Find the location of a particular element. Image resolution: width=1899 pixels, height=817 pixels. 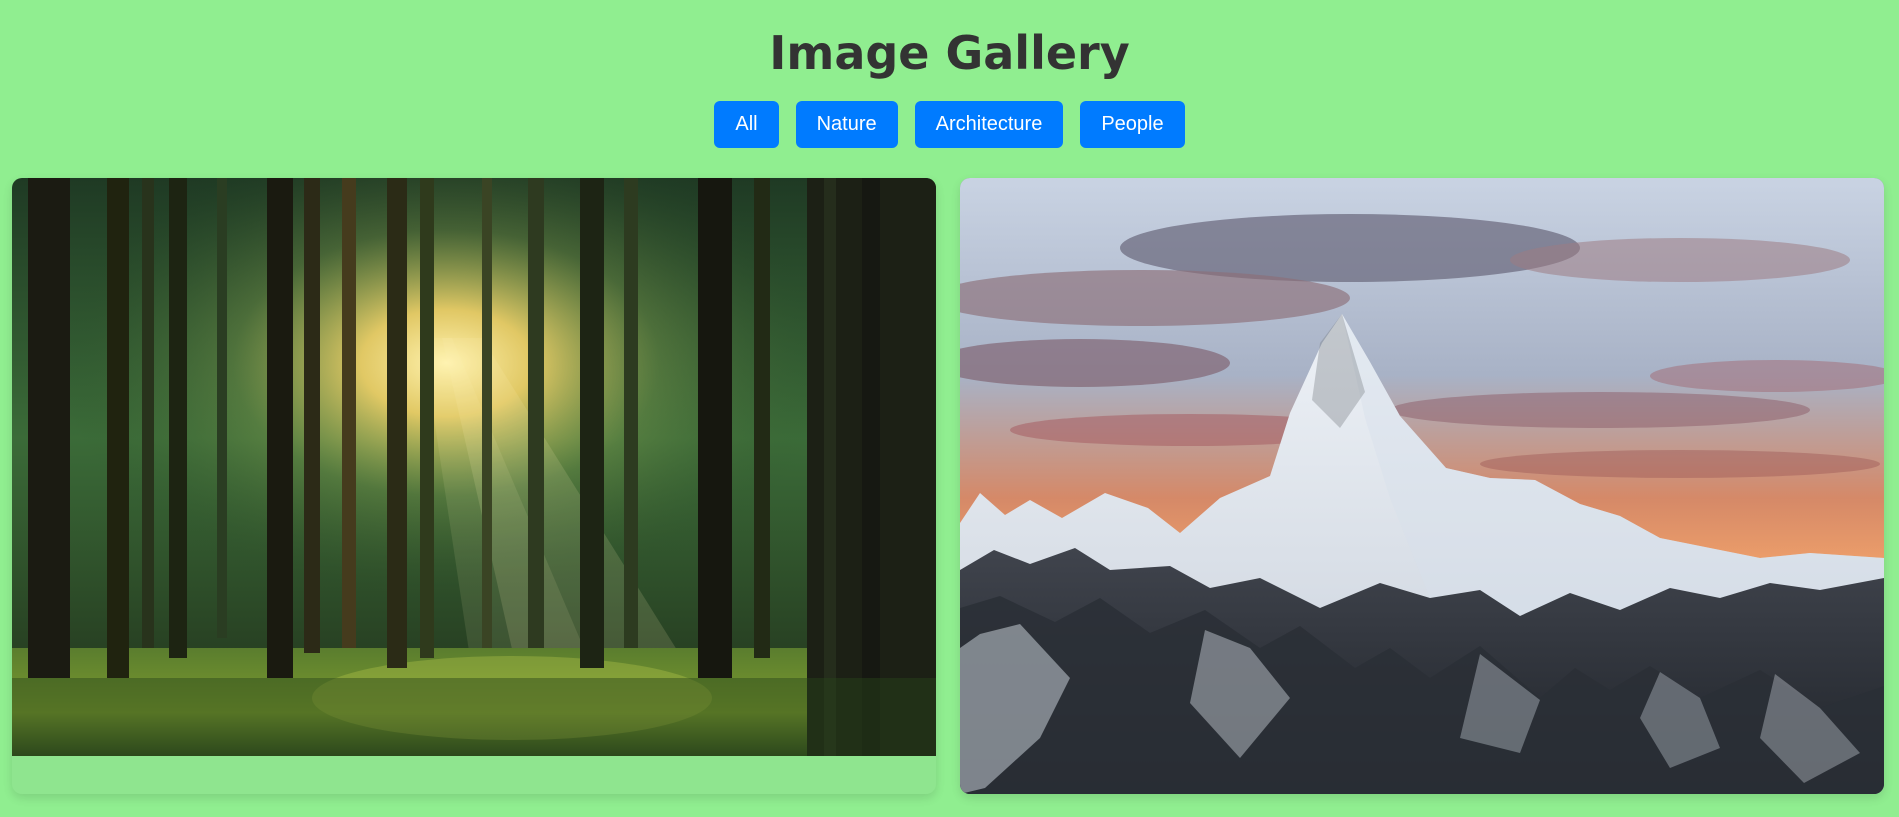

filter-button-all: All is located at coordinates (746, 124).